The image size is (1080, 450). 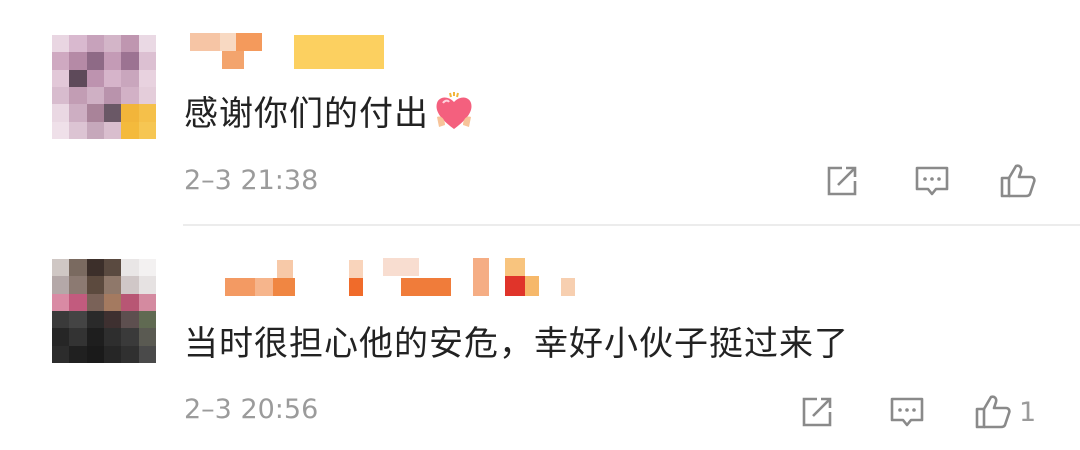 I want to click on comment-text: 感谢你们的付出, so click(x=329, y=110).